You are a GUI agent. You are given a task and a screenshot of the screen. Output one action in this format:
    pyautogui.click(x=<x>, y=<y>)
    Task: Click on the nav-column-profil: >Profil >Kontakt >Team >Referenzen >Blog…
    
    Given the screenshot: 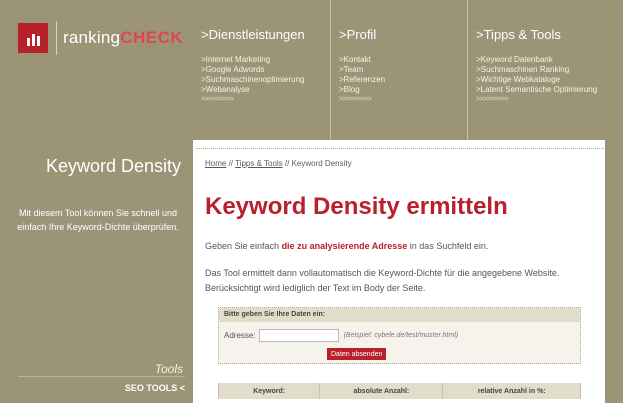 What is the action you would take?
    pyautogui.click(x=398, y=70)
    